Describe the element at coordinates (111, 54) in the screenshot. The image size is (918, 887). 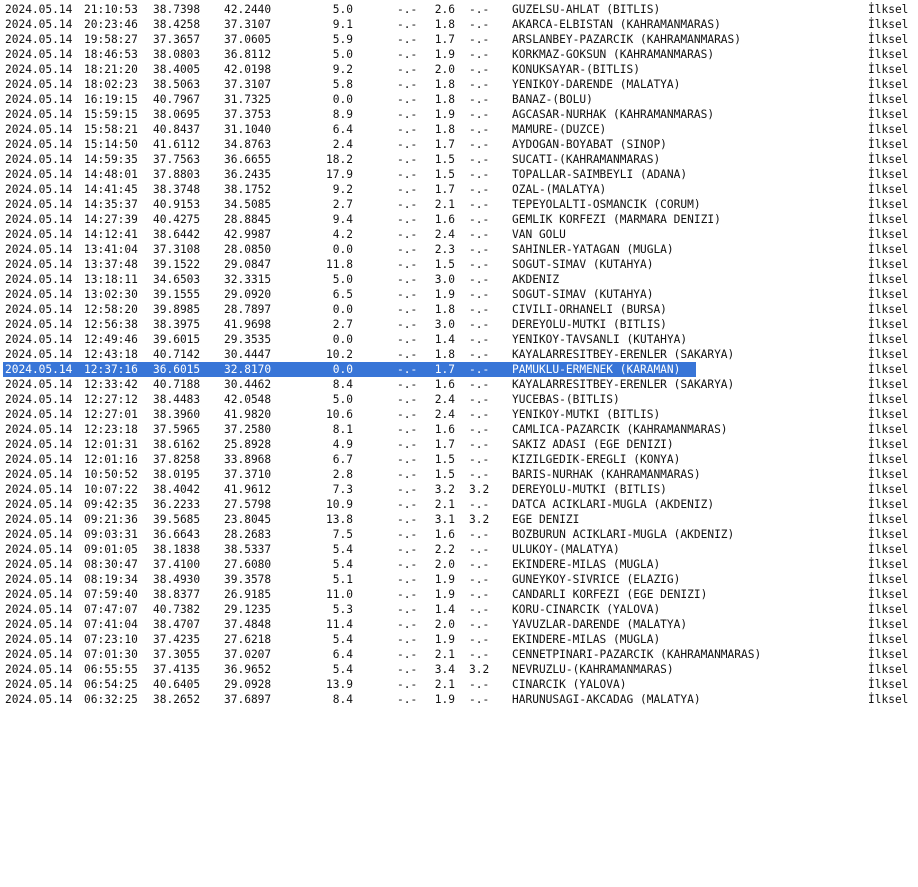
I see `time-cell: 18:46:53` at that location.